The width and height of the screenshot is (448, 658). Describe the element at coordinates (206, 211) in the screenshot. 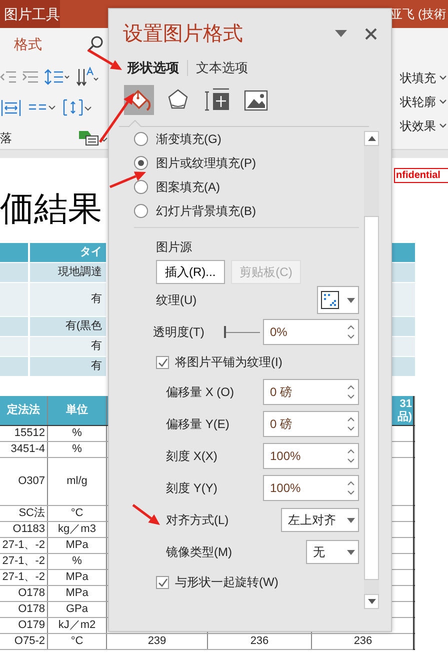

I see `radio-label: 幻灯片背景填充(B)` at that location.